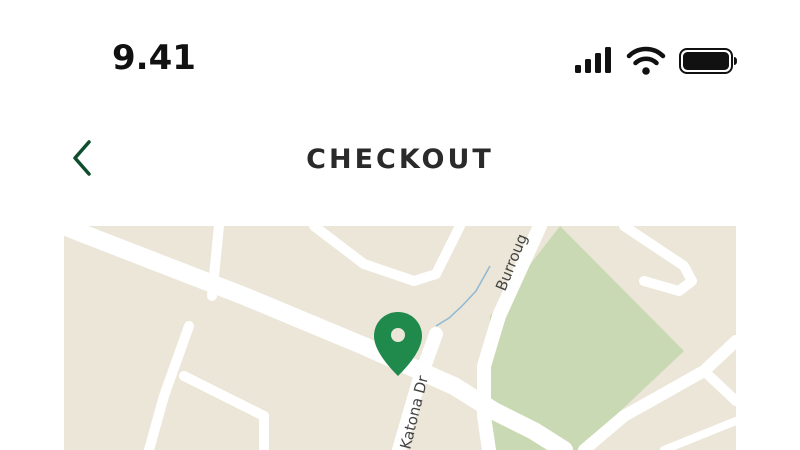 The height and width of the screenshot is (450, 800). Describe the element at coordinates (593, 60) in the screenshot. I see `cellular-signal-icon` at that location.